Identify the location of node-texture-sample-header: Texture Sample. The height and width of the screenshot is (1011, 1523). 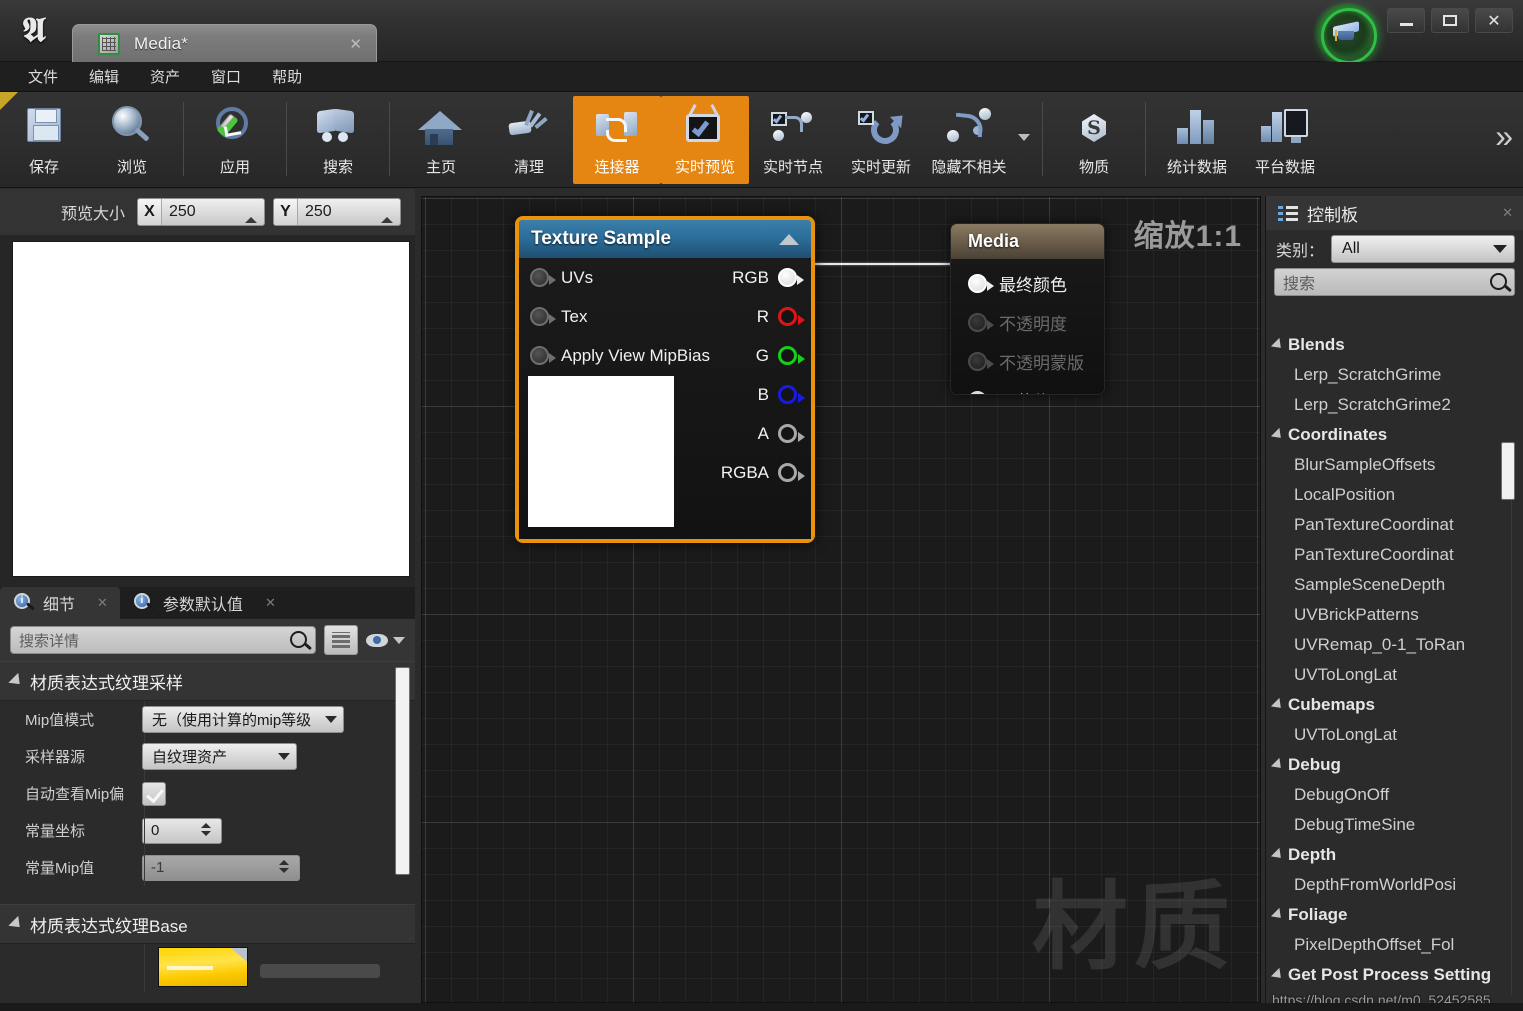
(665, 239).